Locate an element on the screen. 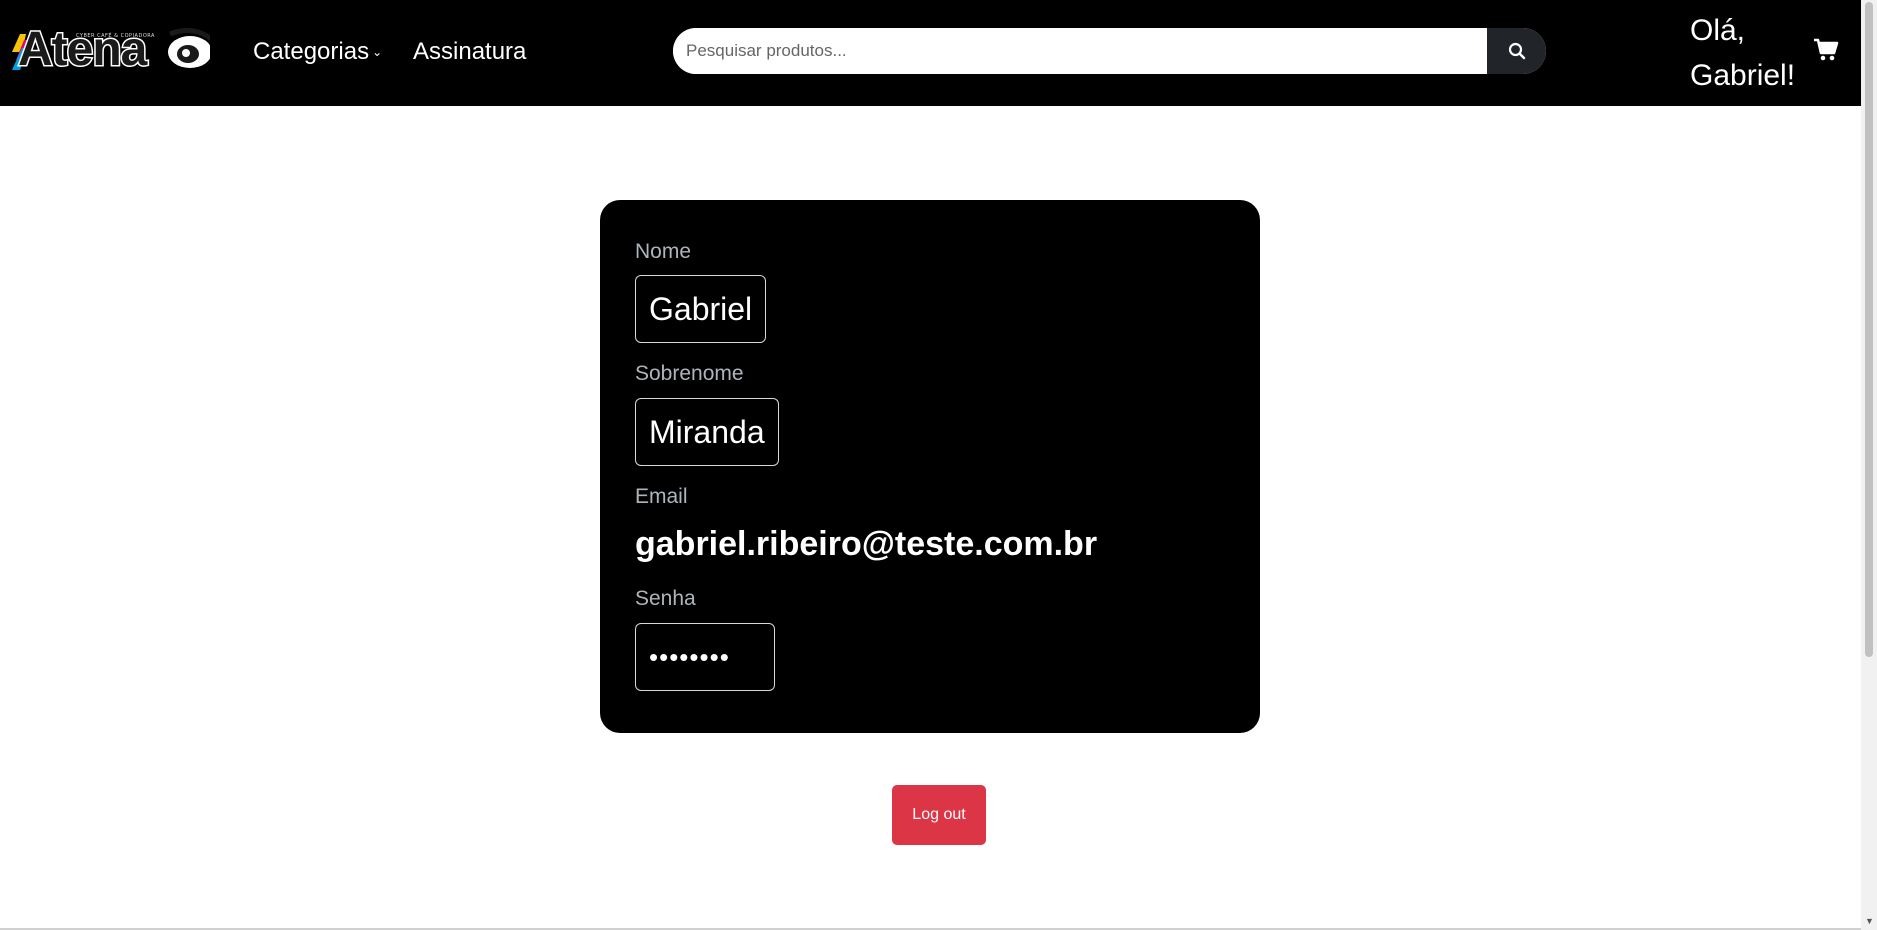 Image resolution: width=1877 pixels, height=930 pixels. nav-categories-label: Categorias is located at coordinates (311, 51).